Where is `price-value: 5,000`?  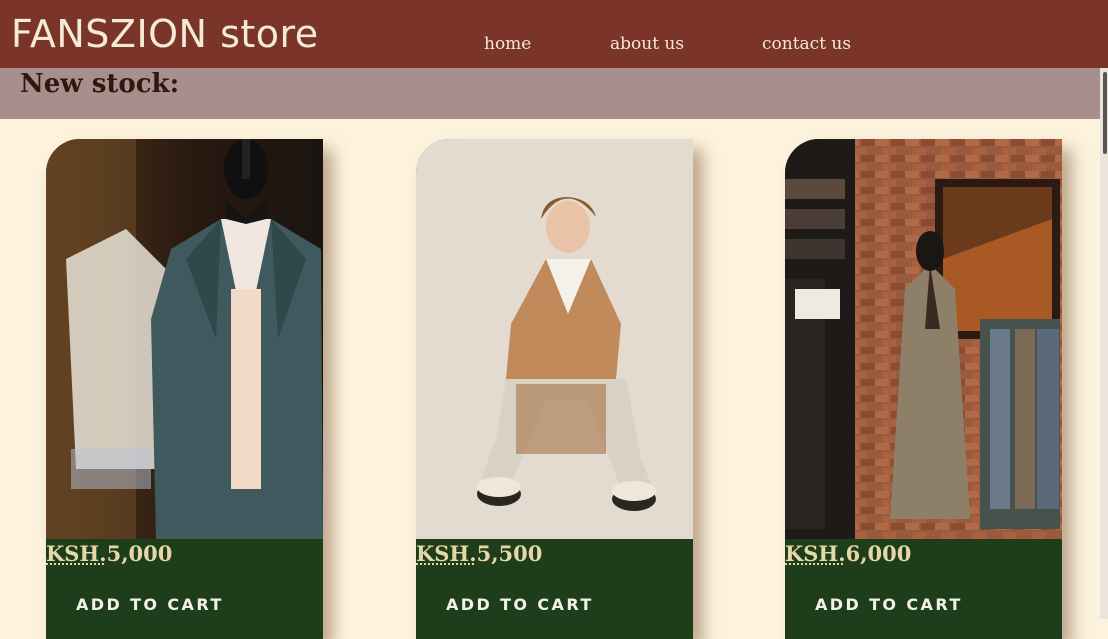
price-value: 5,000 is located at coordinates (140, 553).